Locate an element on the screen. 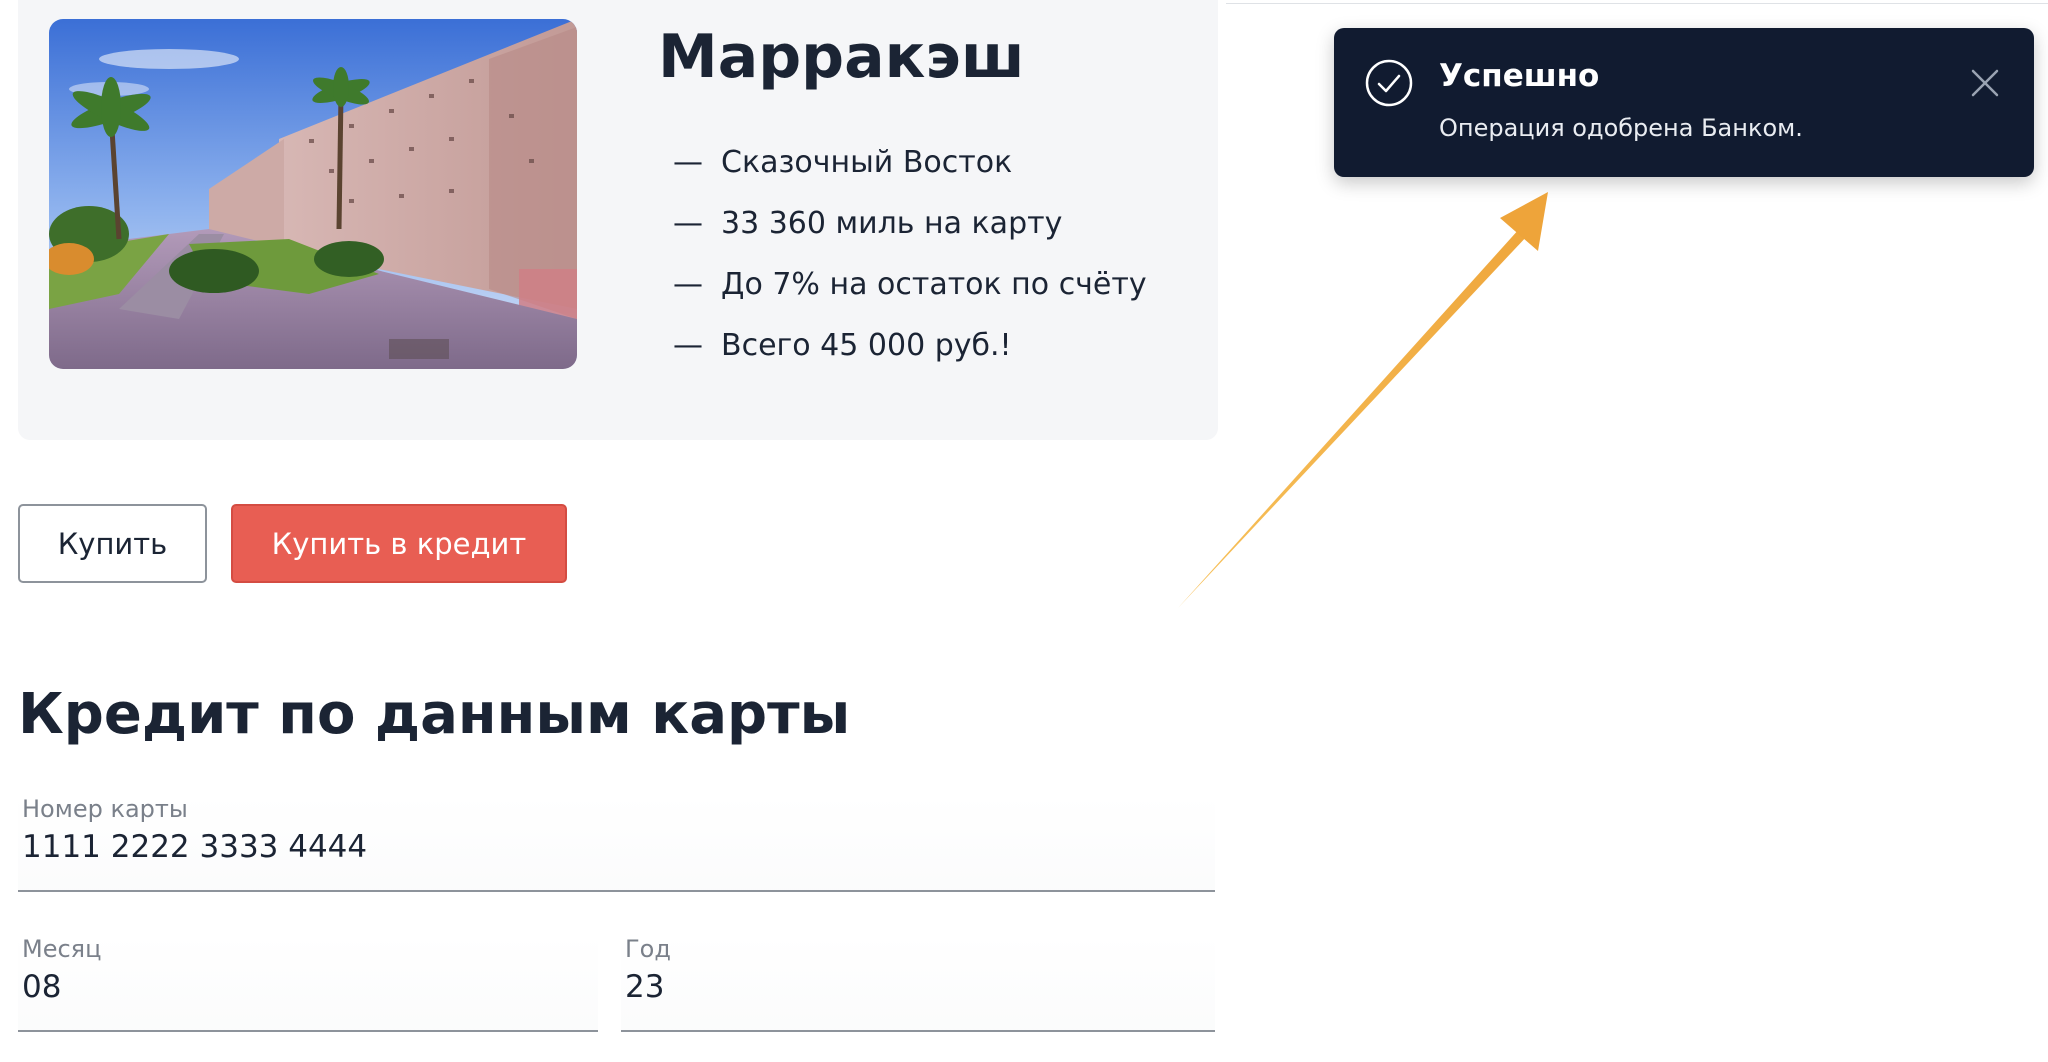 The image size is (2048, 1062). list-item: — Всего 45 000 руб.! is located at coordinates (910, 345).